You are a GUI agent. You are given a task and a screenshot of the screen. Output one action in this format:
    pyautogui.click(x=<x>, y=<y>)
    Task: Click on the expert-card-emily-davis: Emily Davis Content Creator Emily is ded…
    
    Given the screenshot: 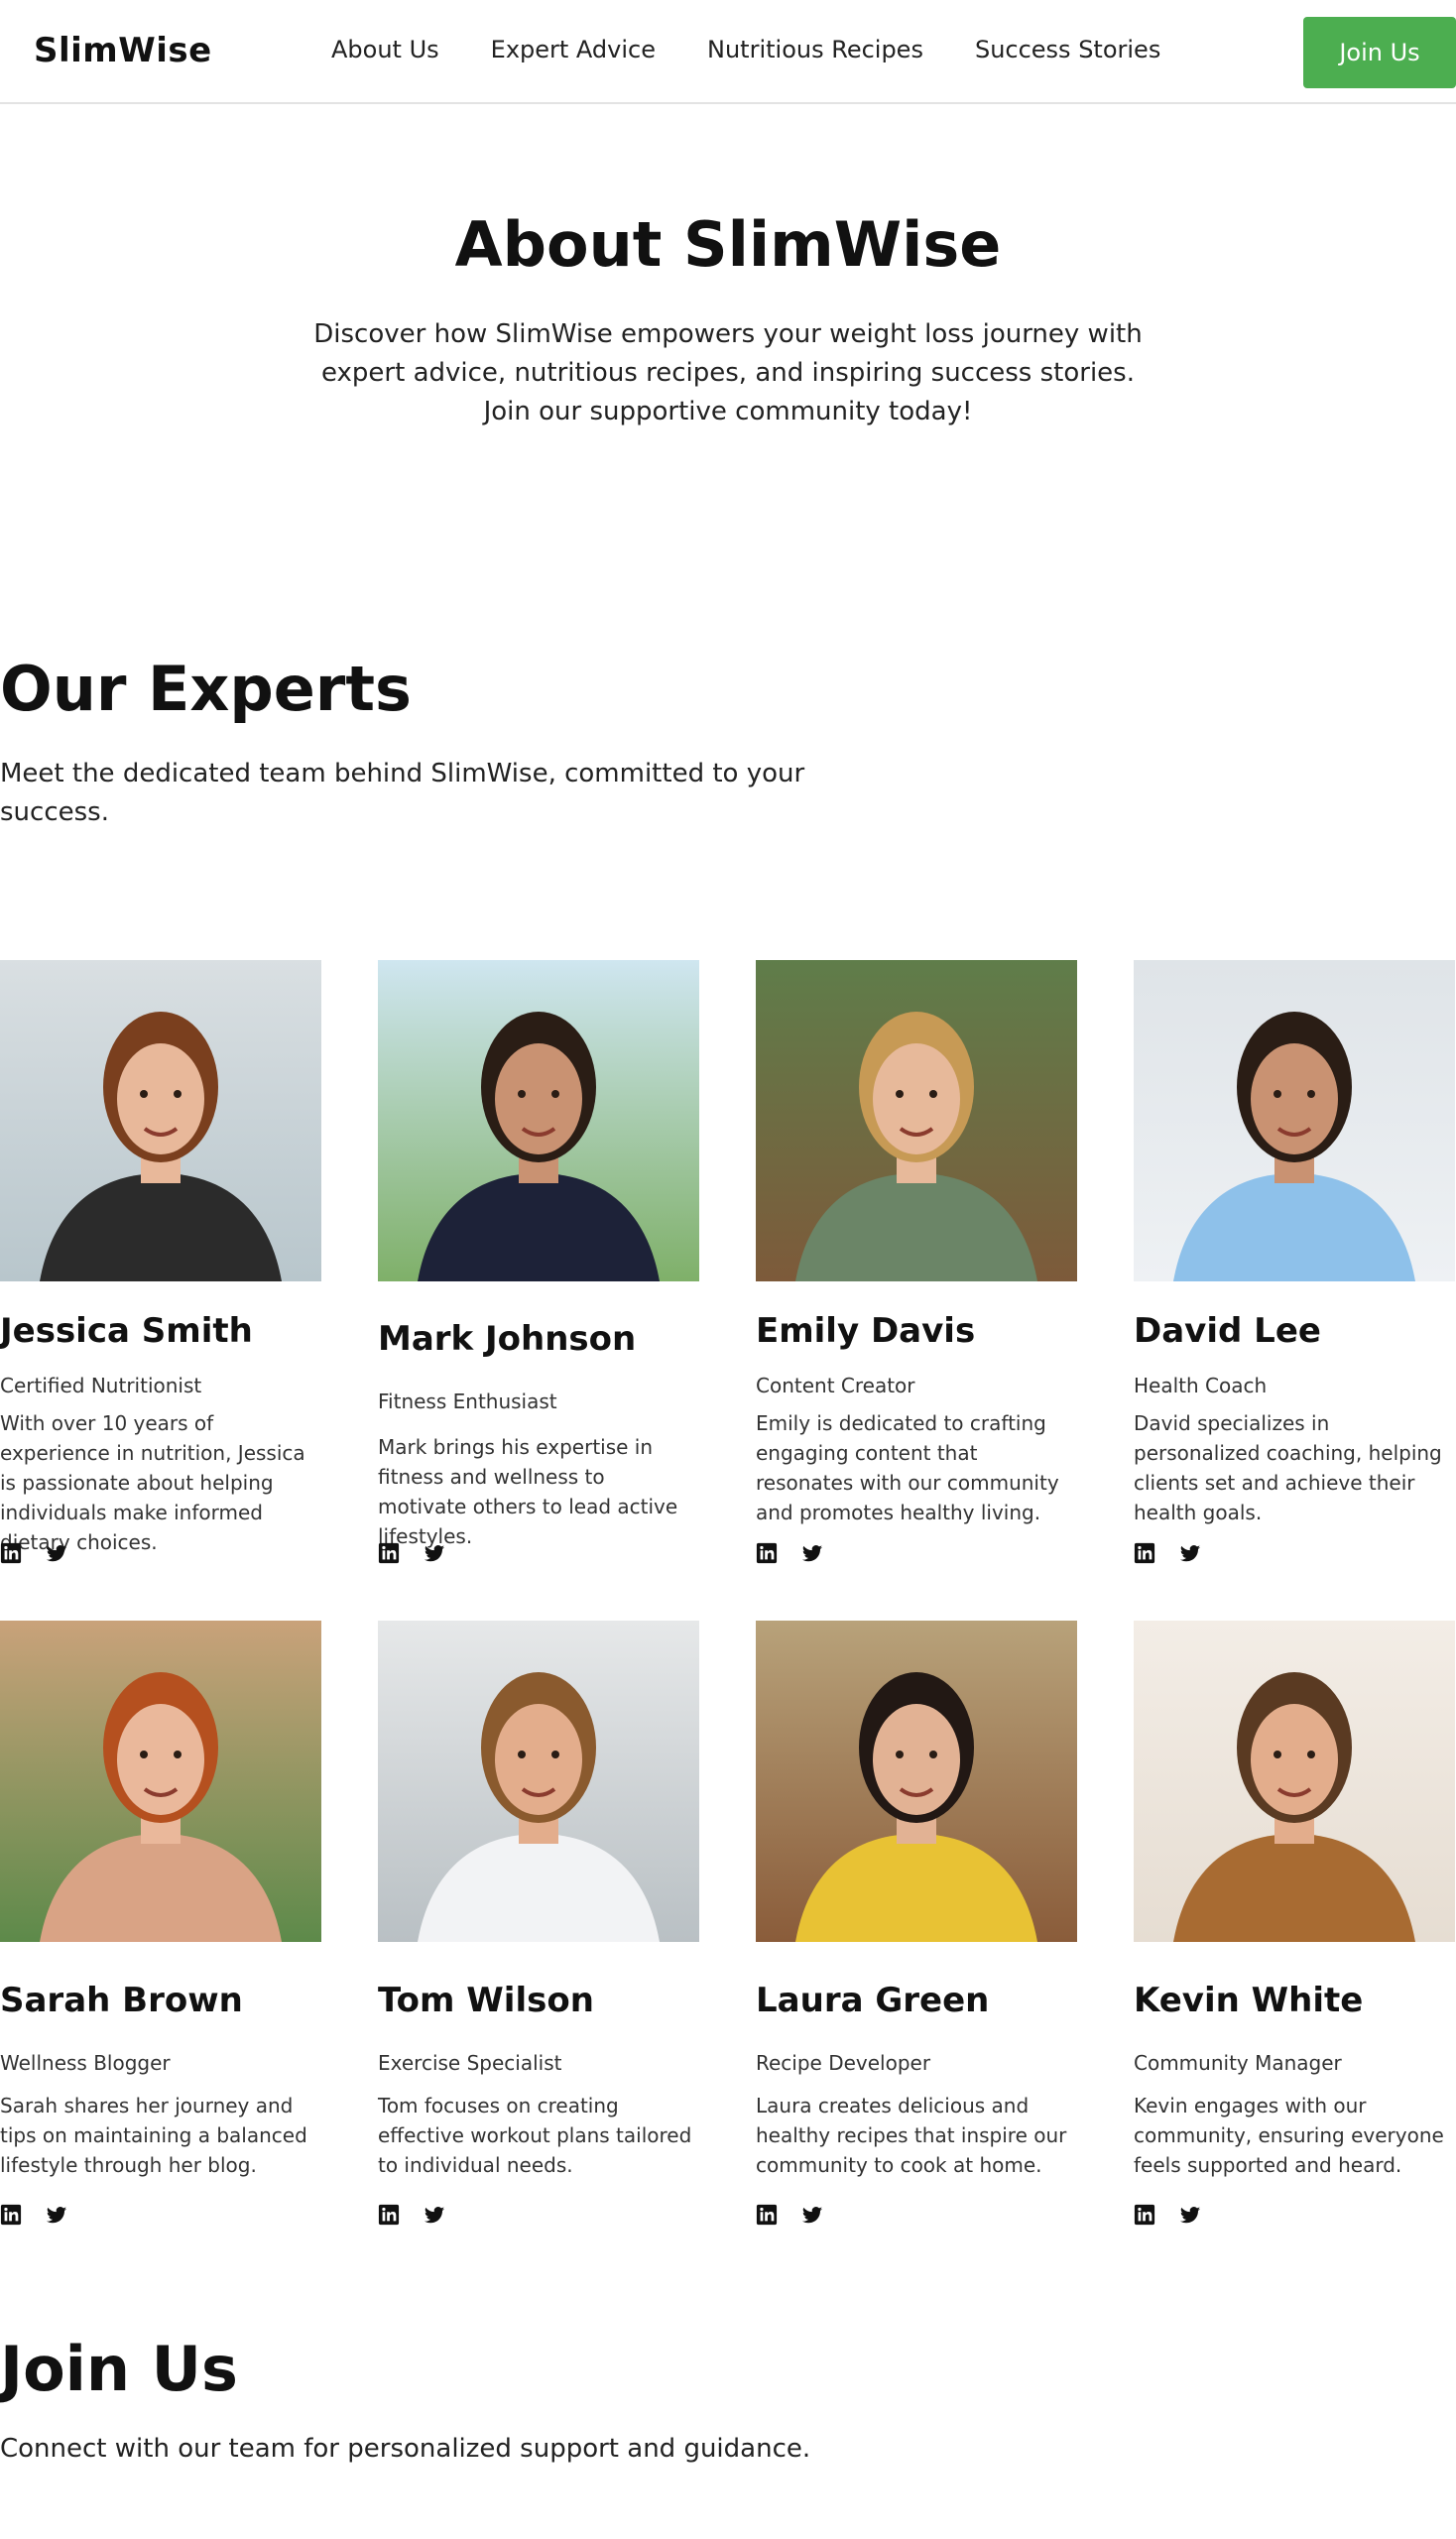 What is the action you would take?
    pyautogui.click(x=916, y=1262)
    